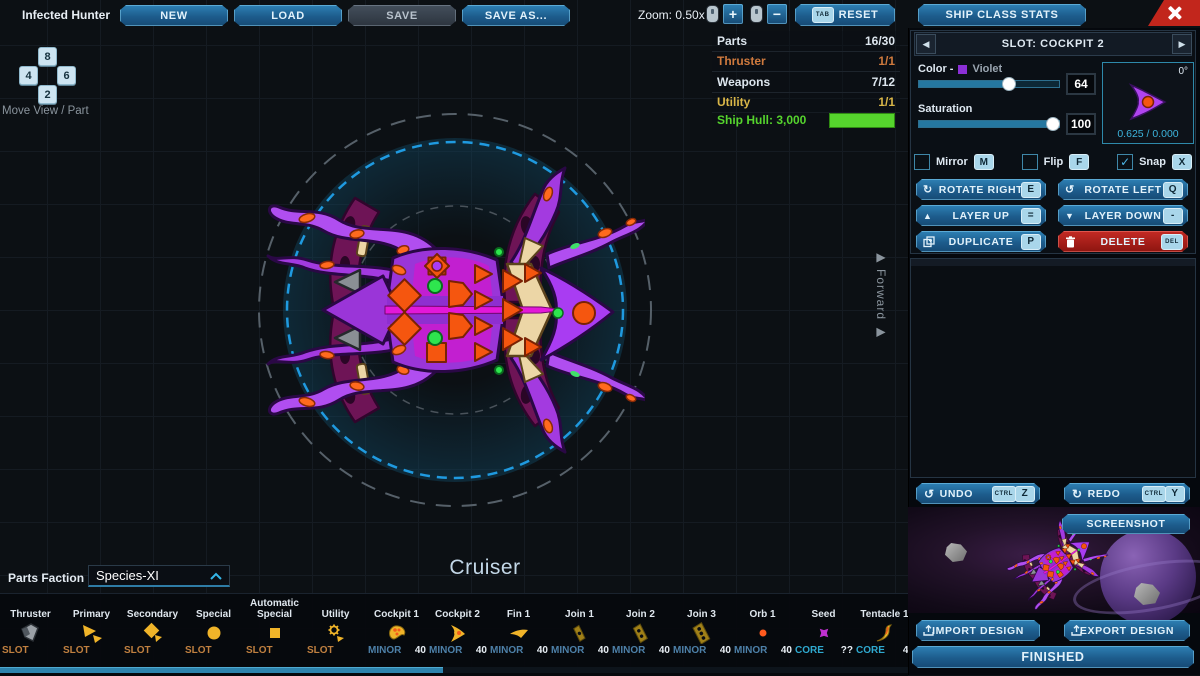 The image size is (1200, 676). Describe the element at coordinates (213, 632) in the screenshot. I see `special-icon` at that location.